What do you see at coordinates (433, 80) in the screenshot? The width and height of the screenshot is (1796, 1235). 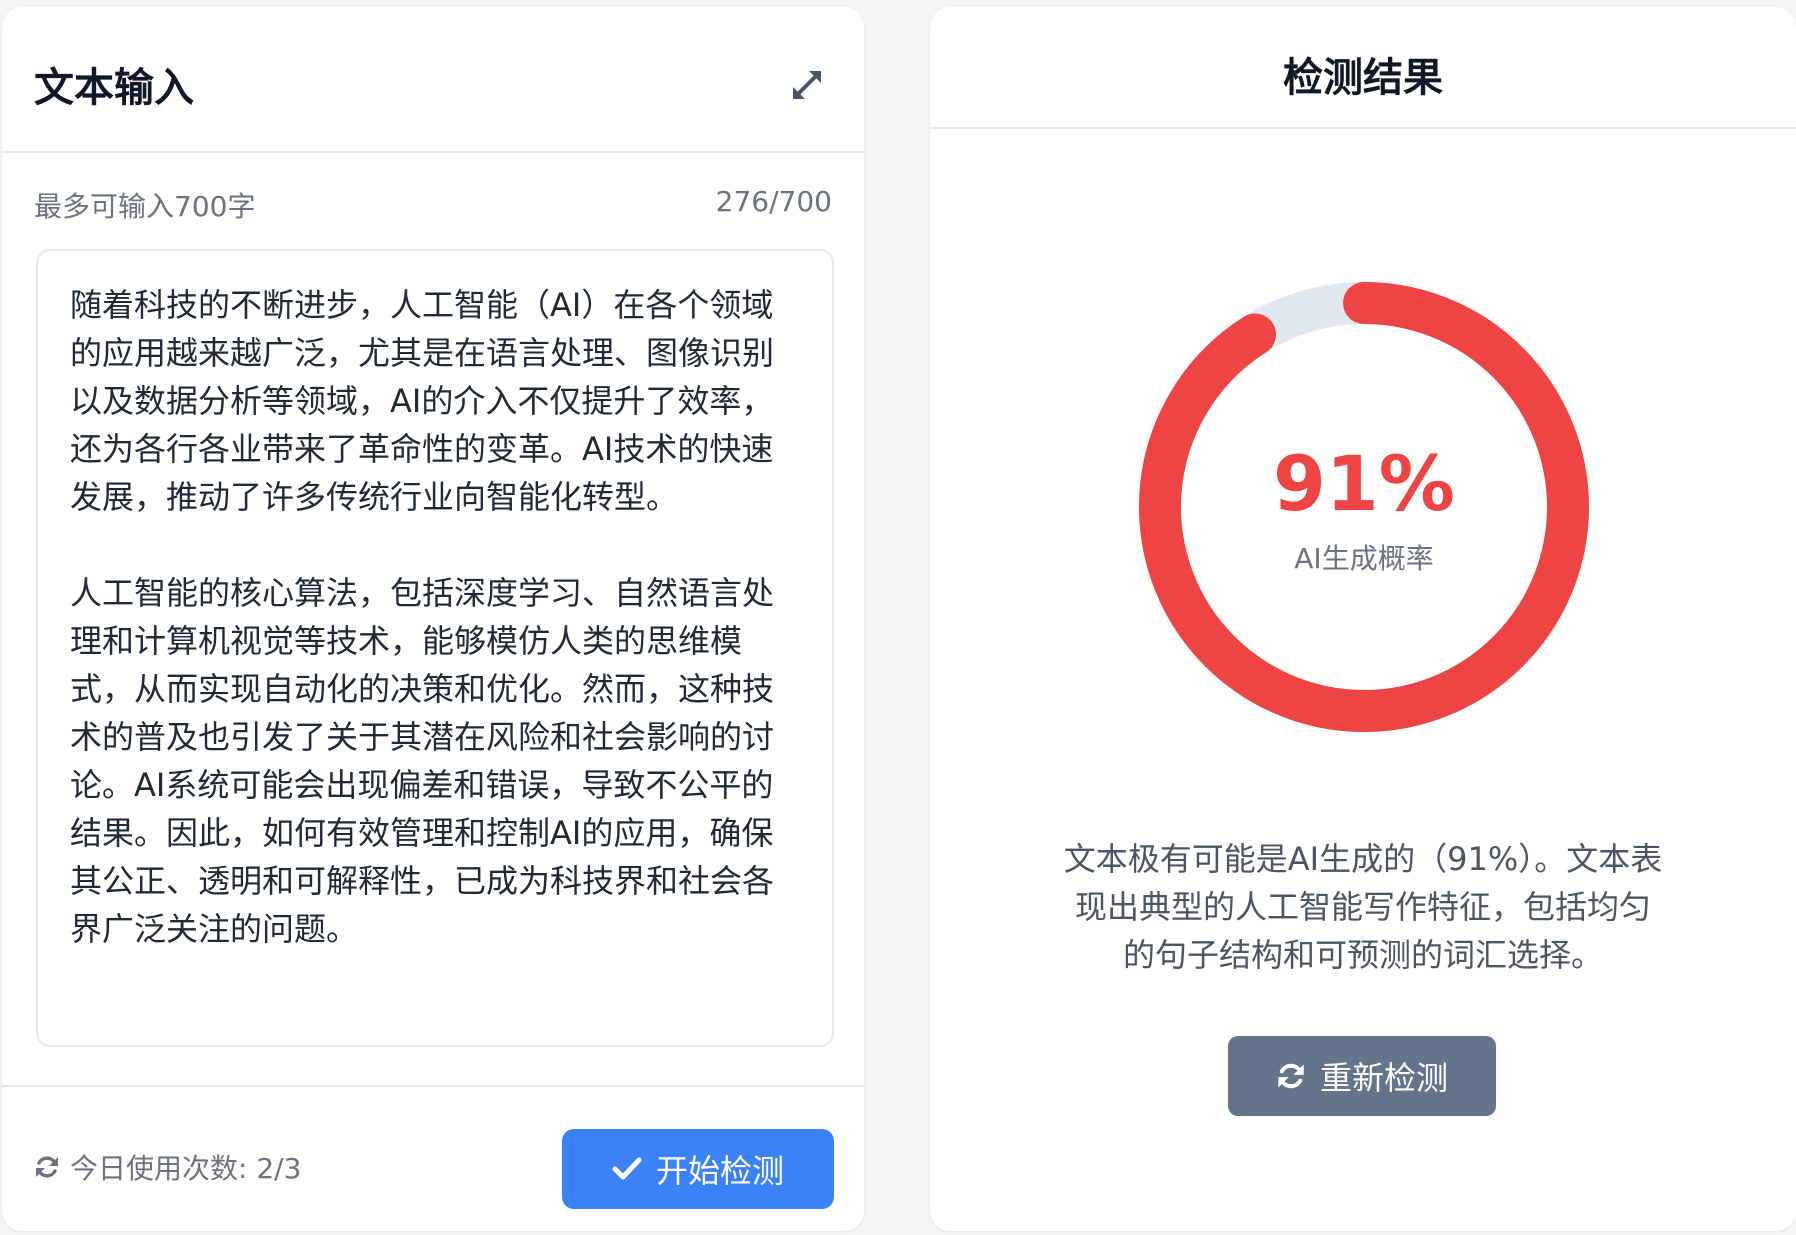 I see `input-panel-header: 文本输入` at bounding box center [433, 80].